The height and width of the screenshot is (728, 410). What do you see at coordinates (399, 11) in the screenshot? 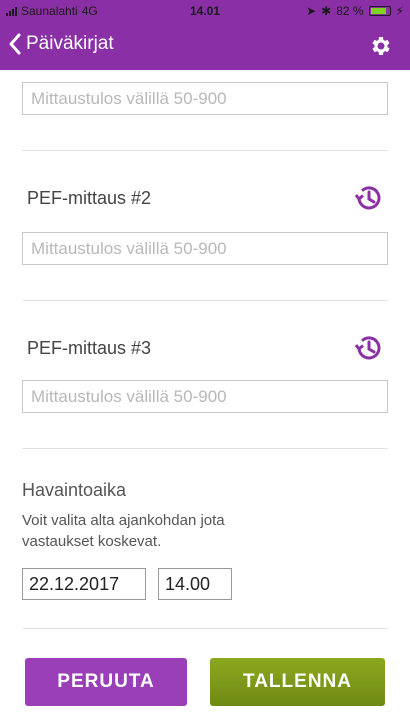
I see `charging-icon: ⚡` at bounding box center [399, 11].